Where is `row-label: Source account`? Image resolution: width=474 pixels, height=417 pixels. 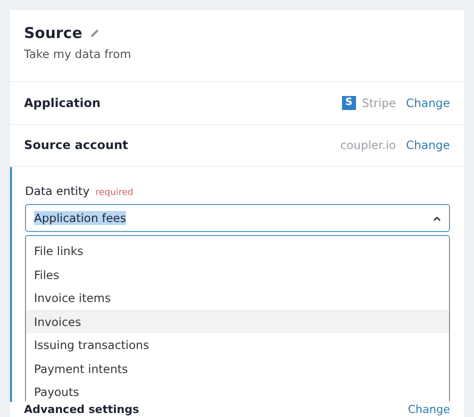 row-label: Source account is located at coordinates (77, 145).